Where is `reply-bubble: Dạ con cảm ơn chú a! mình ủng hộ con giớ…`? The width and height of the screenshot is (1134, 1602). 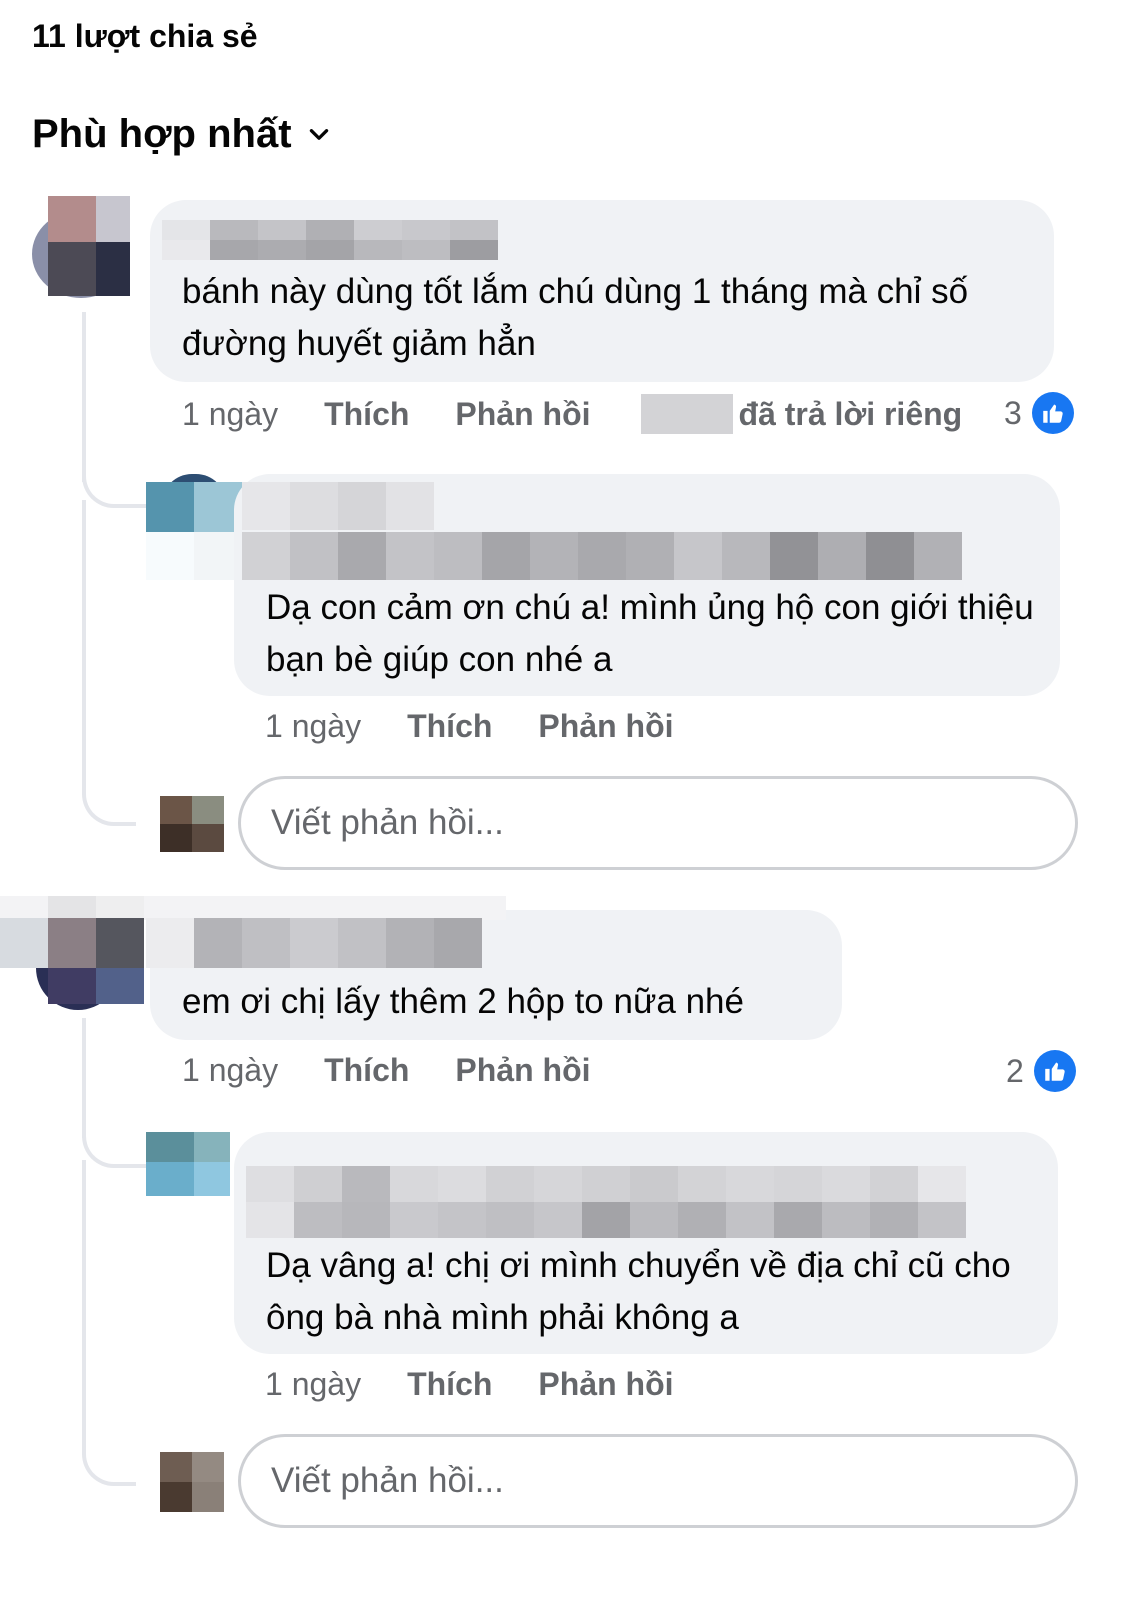 reply-bubble: Dạ con cảm ơn chú a! mình ủng hộ con giớ… is located at coordinates (647, 585).